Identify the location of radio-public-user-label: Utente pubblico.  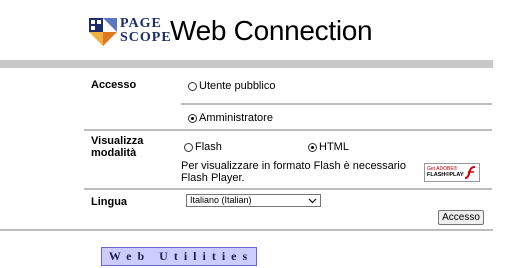
(237, 86).